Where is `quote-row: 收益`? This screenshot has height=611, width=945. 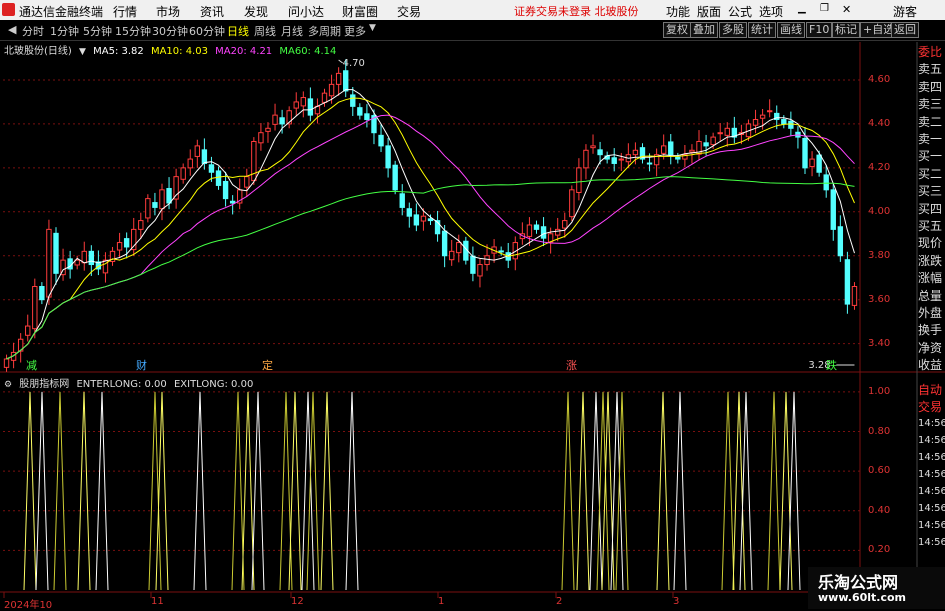
quote-row: 收益 is located at coordinates (930, 365).